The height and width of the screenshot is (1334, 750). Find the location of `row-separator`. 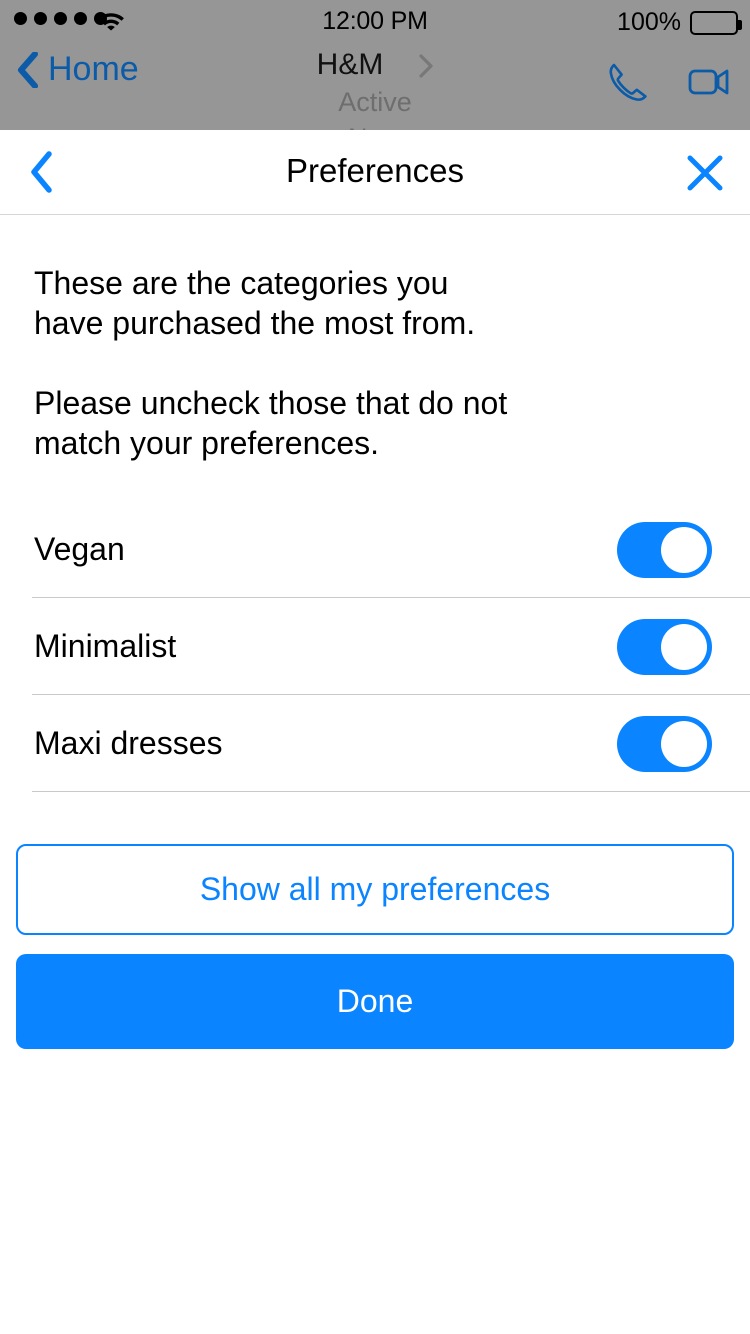

row-separator is located at coordinates (391, 791).